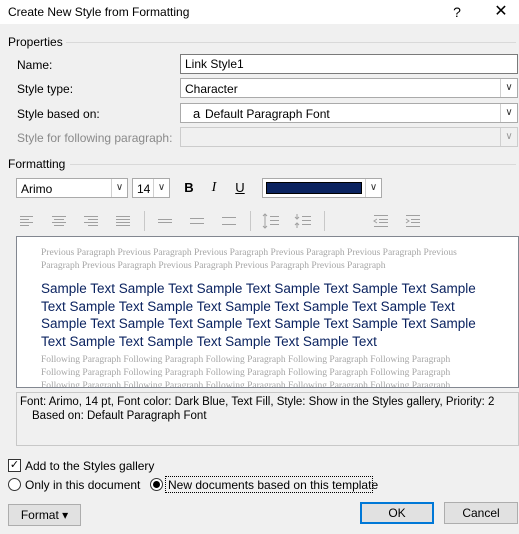 This screenshot has height=534, width=519. What do you see at coordinates (189, 188) in the screenshot?
I see `bold-button: B` at bounding box center [189, 188].